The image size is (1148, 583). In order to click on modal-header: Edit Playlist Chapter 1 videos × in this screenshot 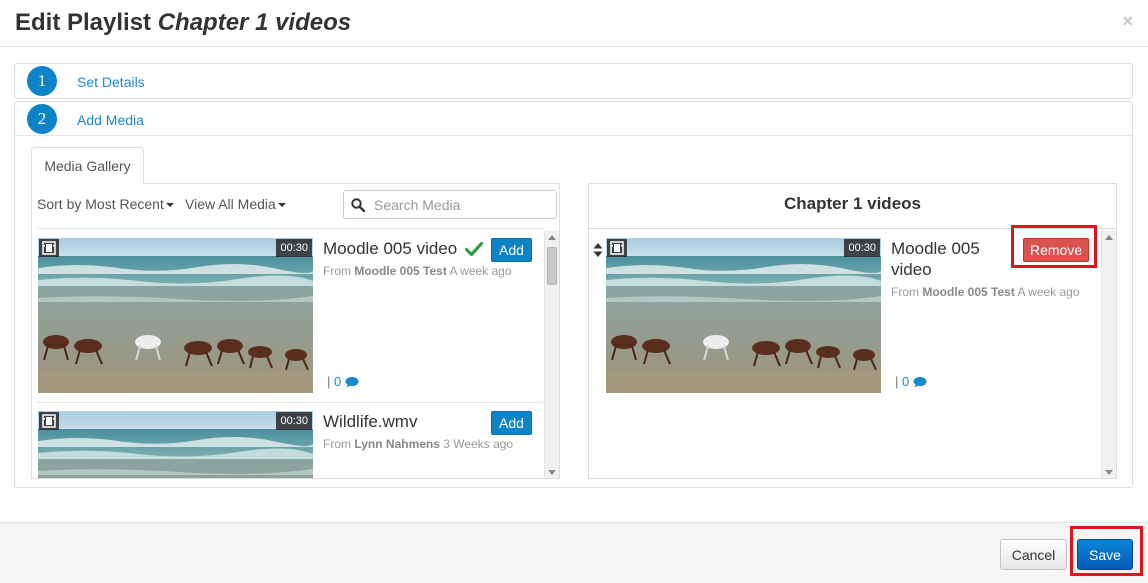, I will do `click(574, 23)`.